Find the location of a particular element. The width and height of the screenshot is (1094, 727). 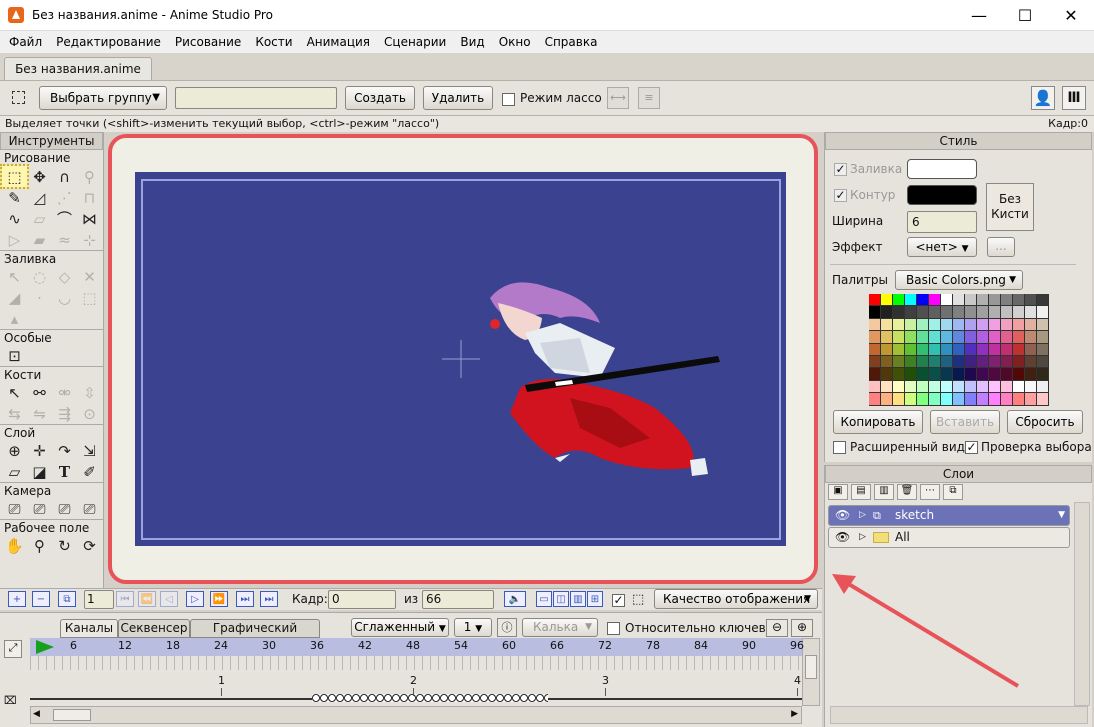

total-frames-input: 66 is located at coordinates (458, 599).